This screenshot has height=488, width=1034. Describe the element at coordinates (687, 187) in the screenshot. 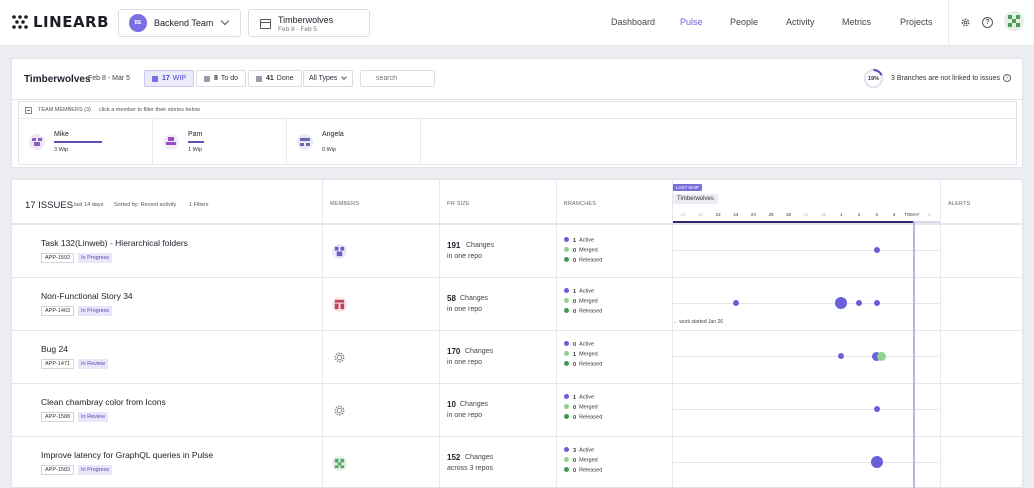

I see `last-ship-badge: LAST SHIP` at that location.